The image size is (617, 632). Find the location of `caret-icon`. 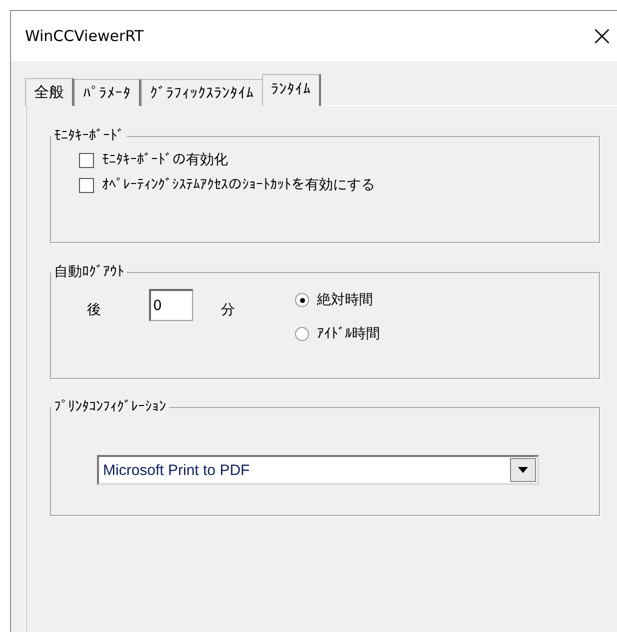

caret-icon is located at coordinates (523, 470).